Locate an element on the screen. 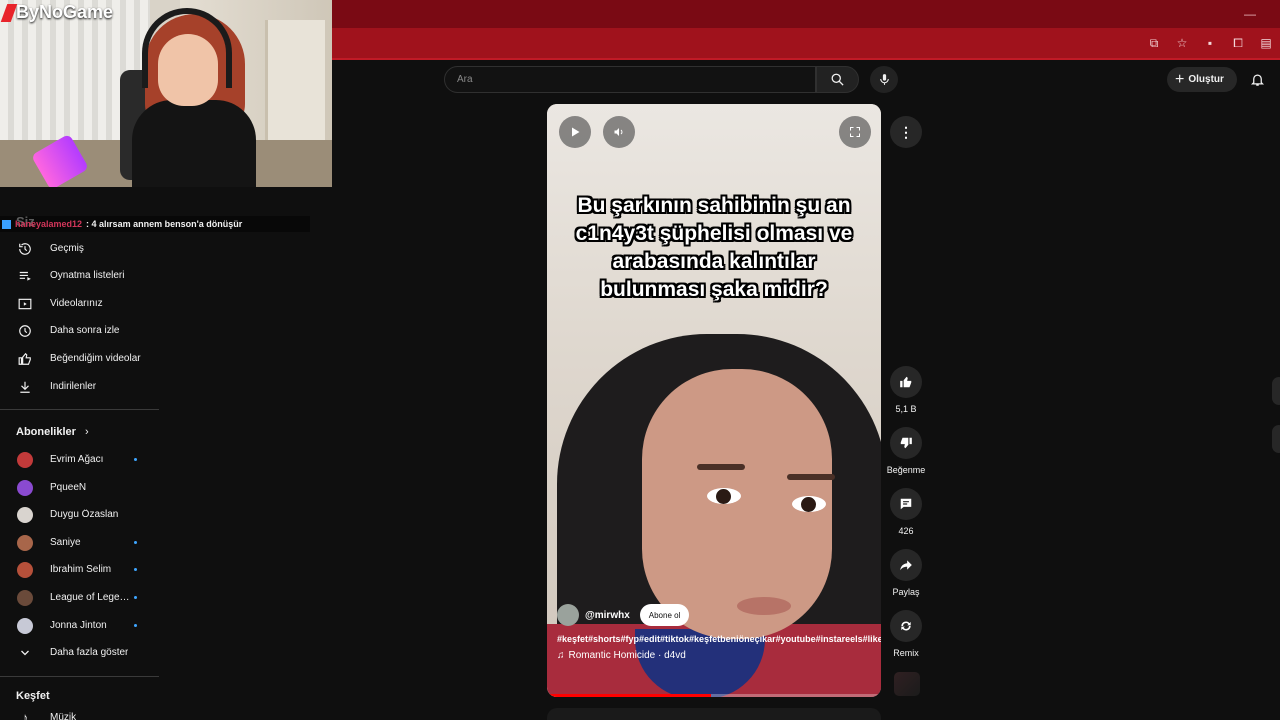 The height and width of the screenshot is (720, 1280). bell-icon is located at coordinates (1257, 80).